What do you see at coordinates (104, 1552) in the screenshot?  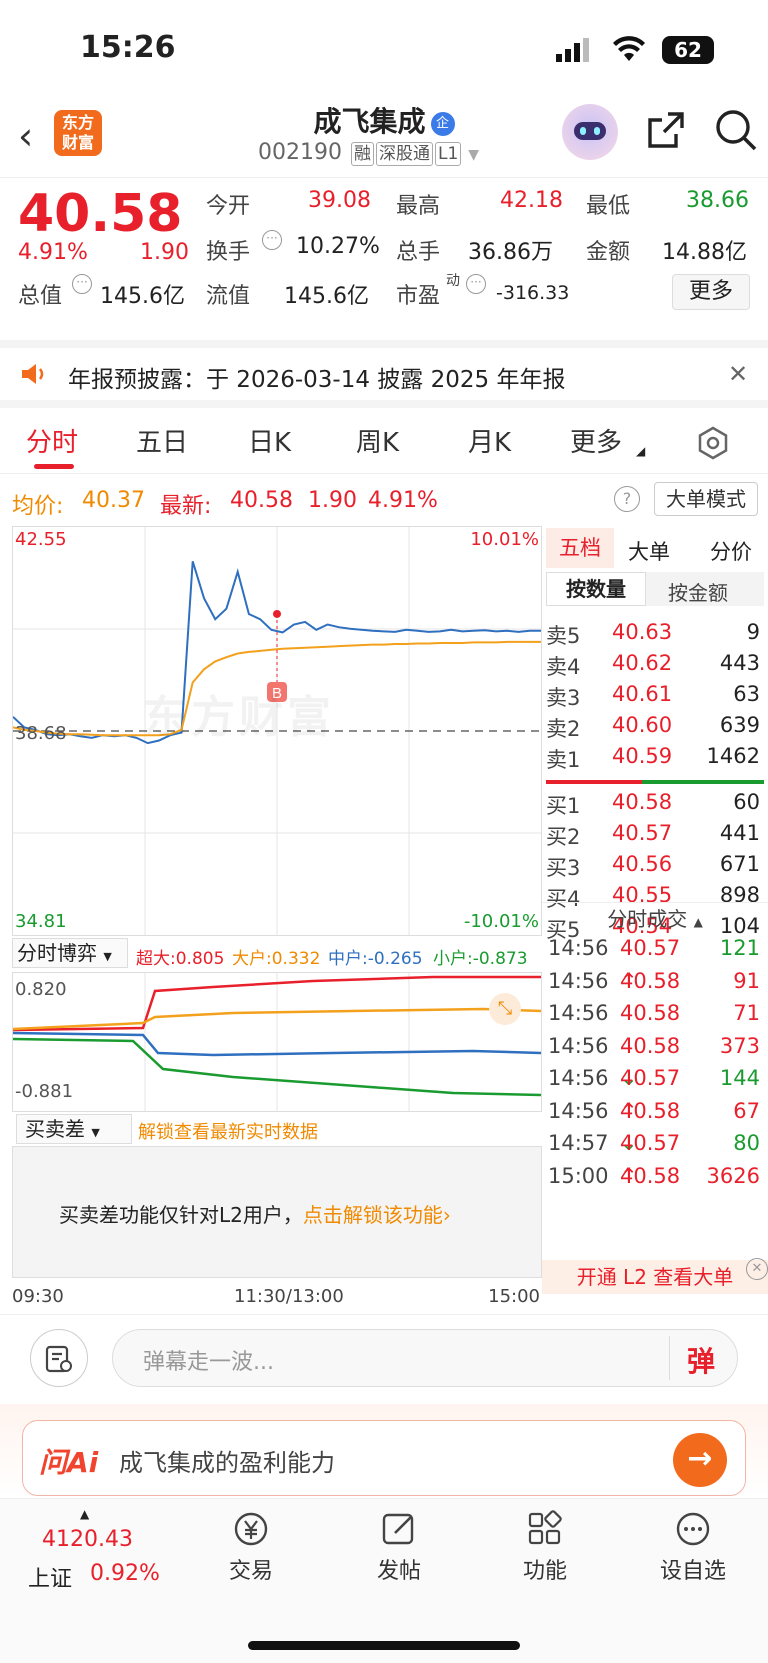 I see `index-widget: ▲ 4120.43 上证 0.92%` at bounding box center [104, 1552].